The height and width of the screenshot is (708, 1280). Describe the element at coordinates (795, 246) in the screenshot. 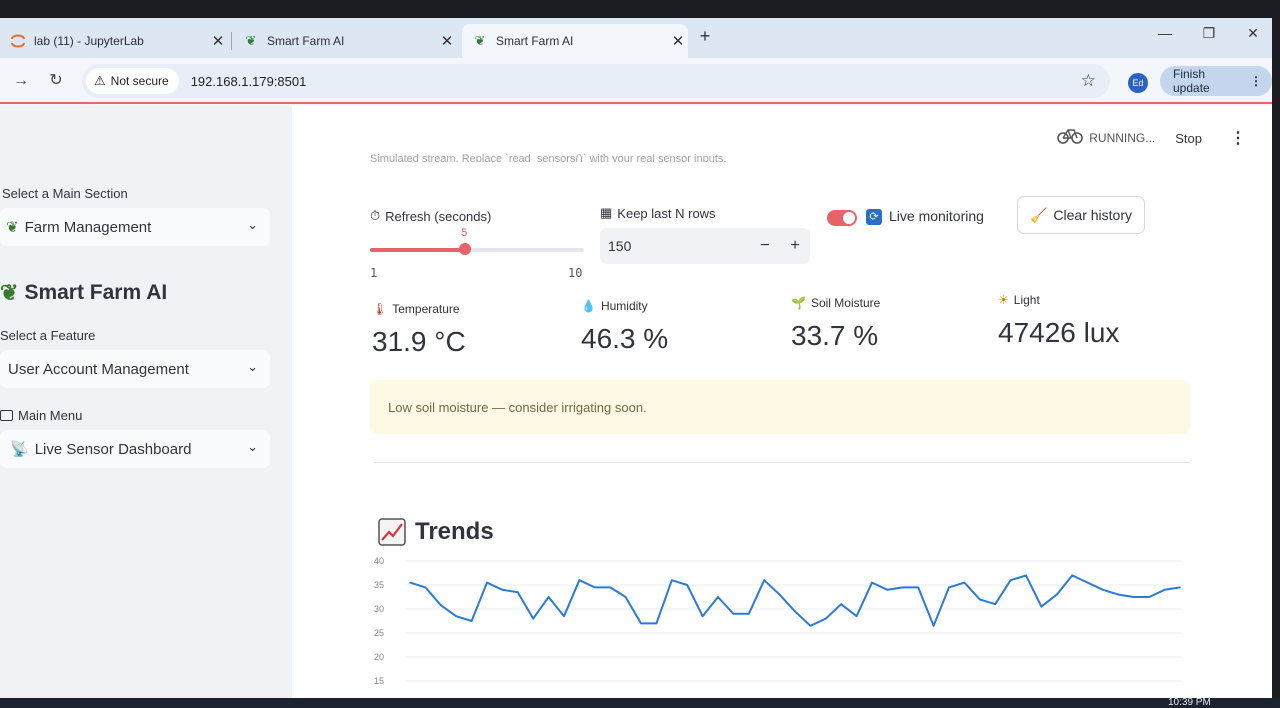

I see `increment-button: +` at that location.